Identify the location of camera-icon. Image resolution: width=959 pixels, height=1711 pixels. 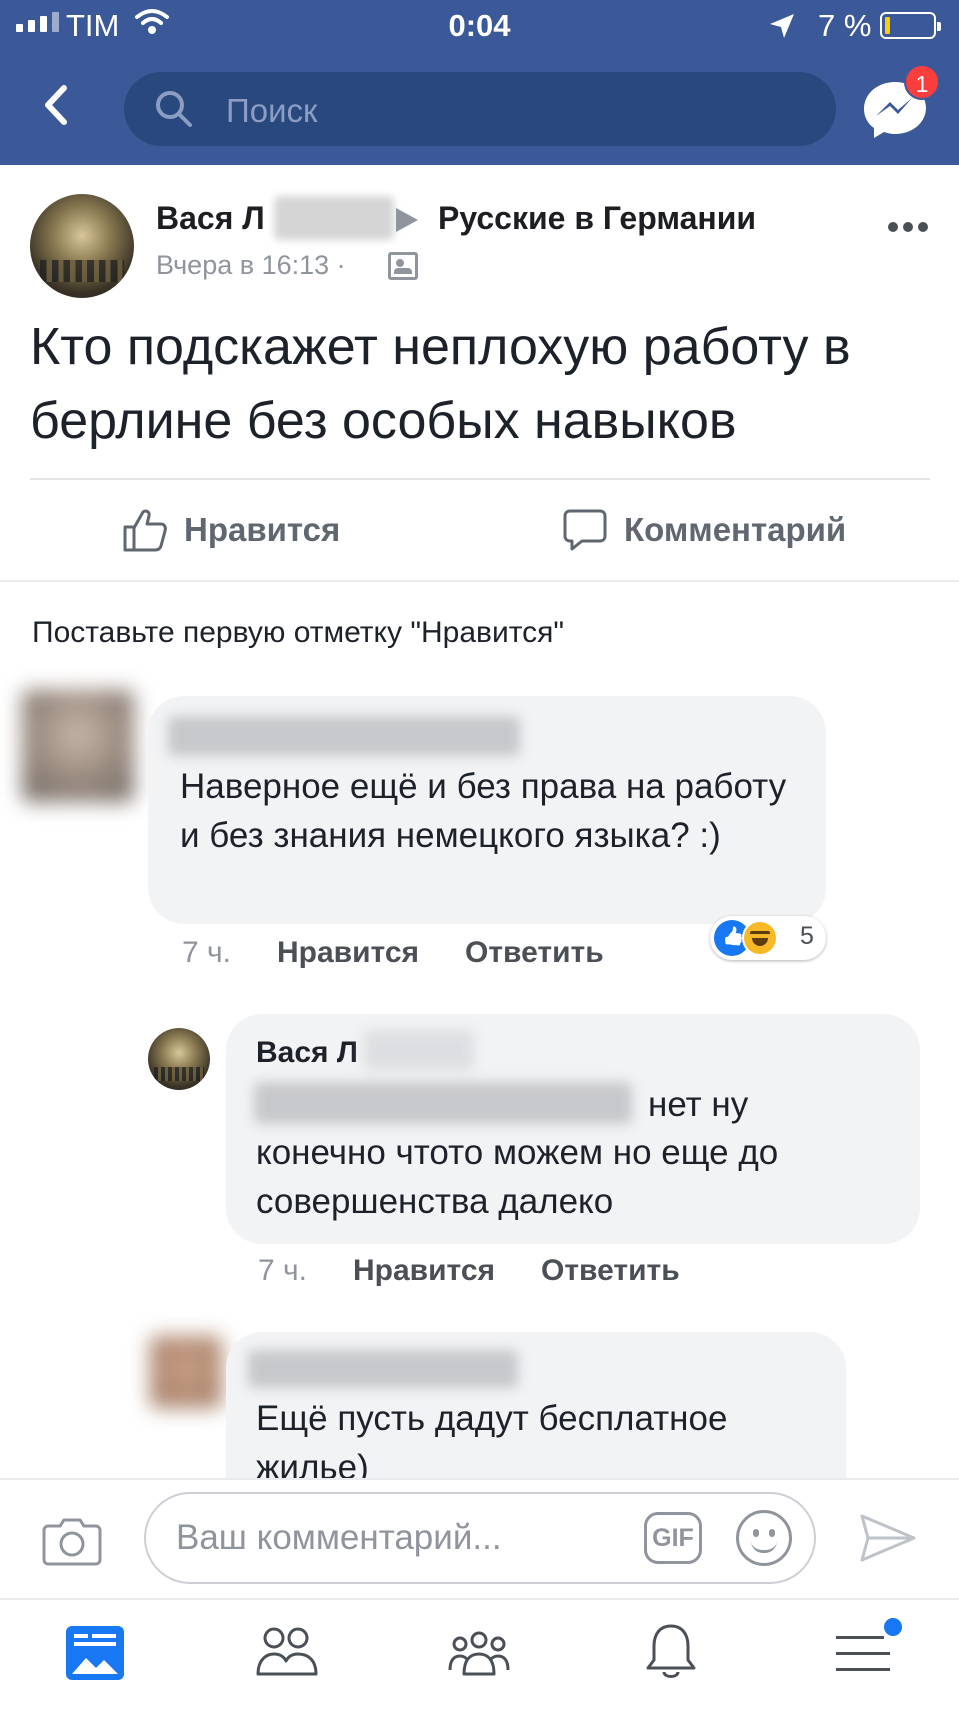
(72, 1543).